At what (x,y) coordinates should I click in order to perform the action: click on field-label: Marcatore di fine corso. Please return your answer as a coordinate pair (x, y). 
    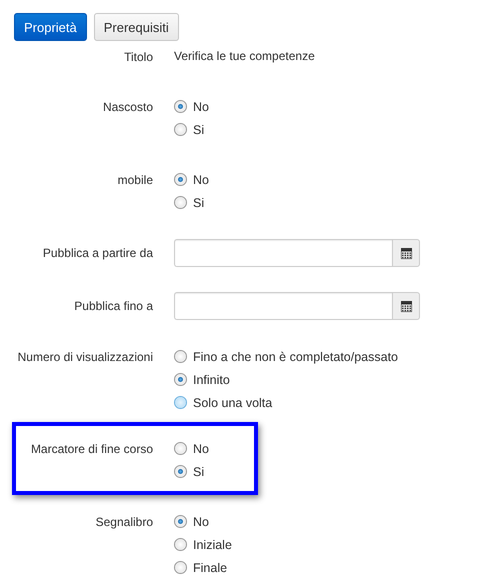
    Looking at the image, I should click on (91, 449).